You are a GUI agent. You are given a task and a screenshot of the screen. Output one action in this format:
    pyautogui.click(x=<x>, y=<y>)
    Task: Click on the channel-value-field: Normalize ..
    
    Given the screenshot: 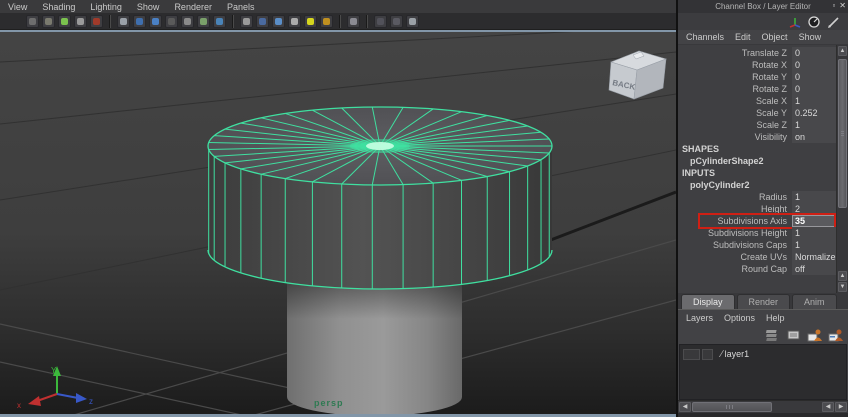 What is the action you would take?
    pyautogui.click(x=814, y=257)
    